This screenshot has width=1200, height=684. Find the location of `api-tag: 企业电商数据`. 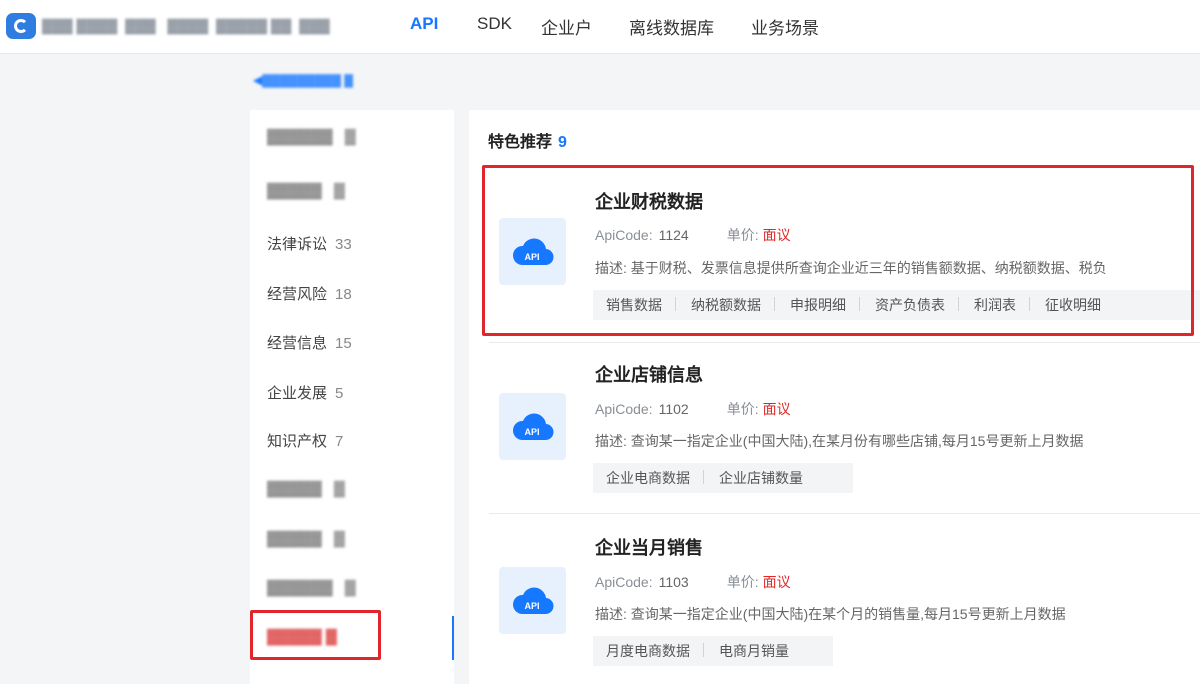

api-tag: 企业电商数据 is located at coordinates (649, 478).